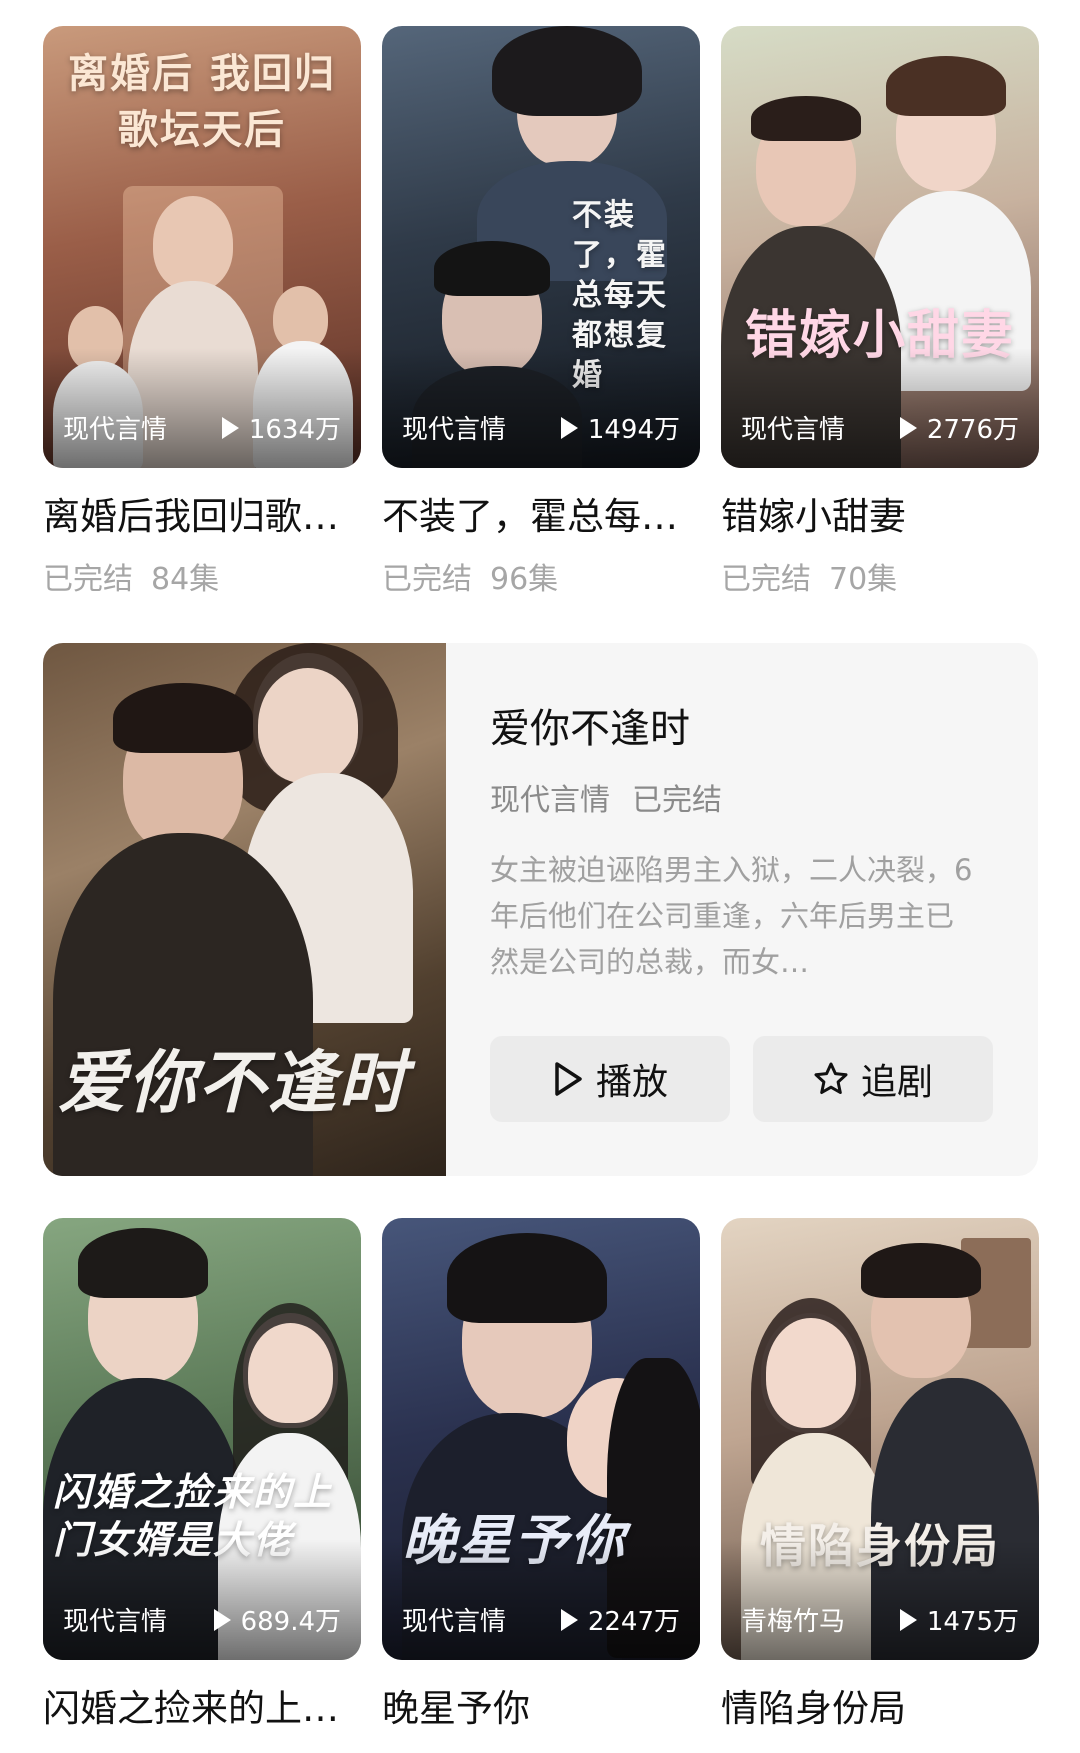  What do you see at coordinates (740, 729) in the screenshot?
I see `featured-title: 爱你不逢时` at bounding box center [740, 729].